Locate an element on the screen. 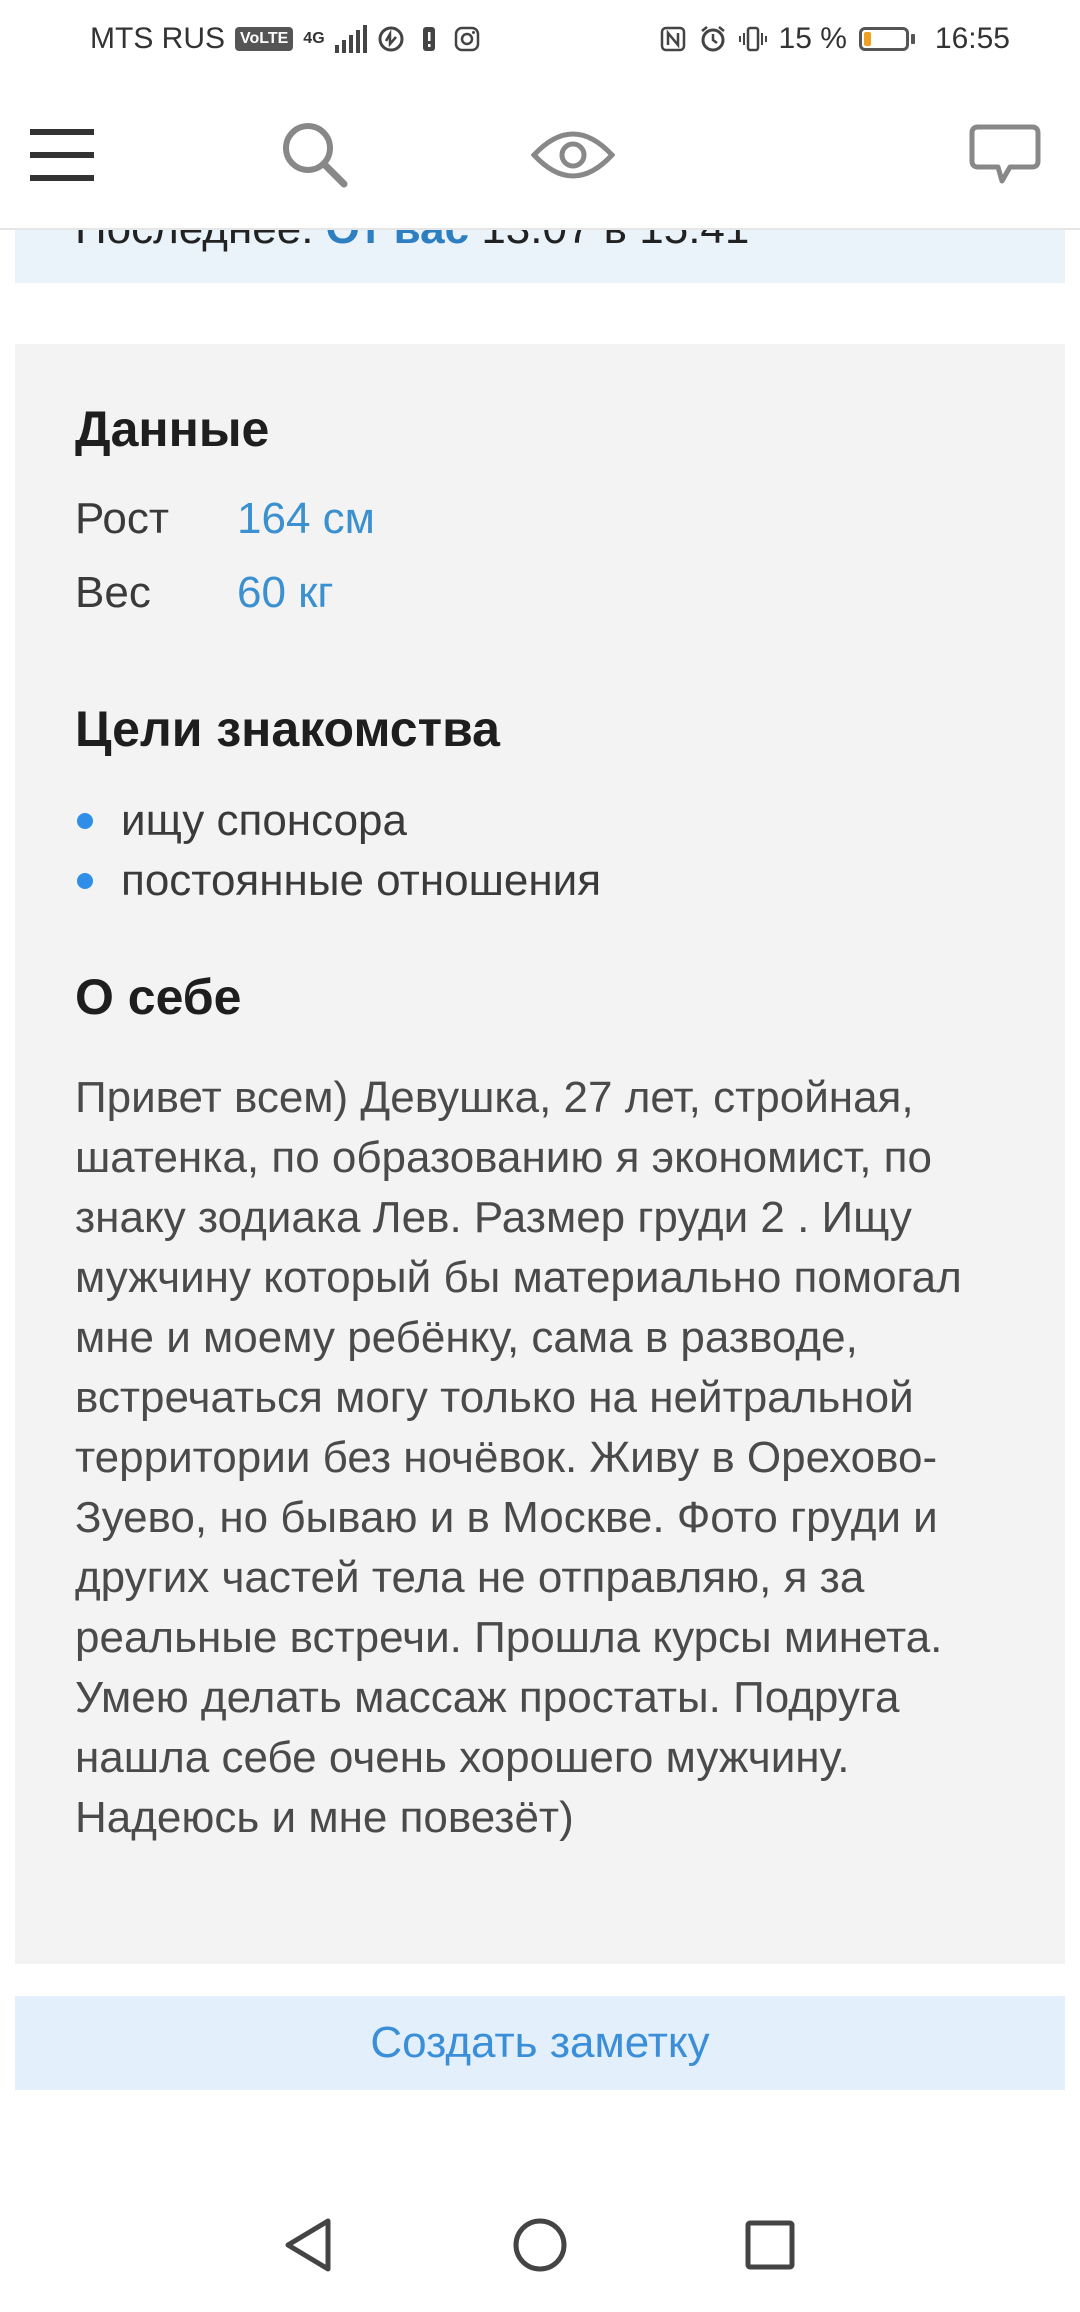 The height and width of the screenshot is (2312, 1080). views-button is located at coordinates (572, 155).